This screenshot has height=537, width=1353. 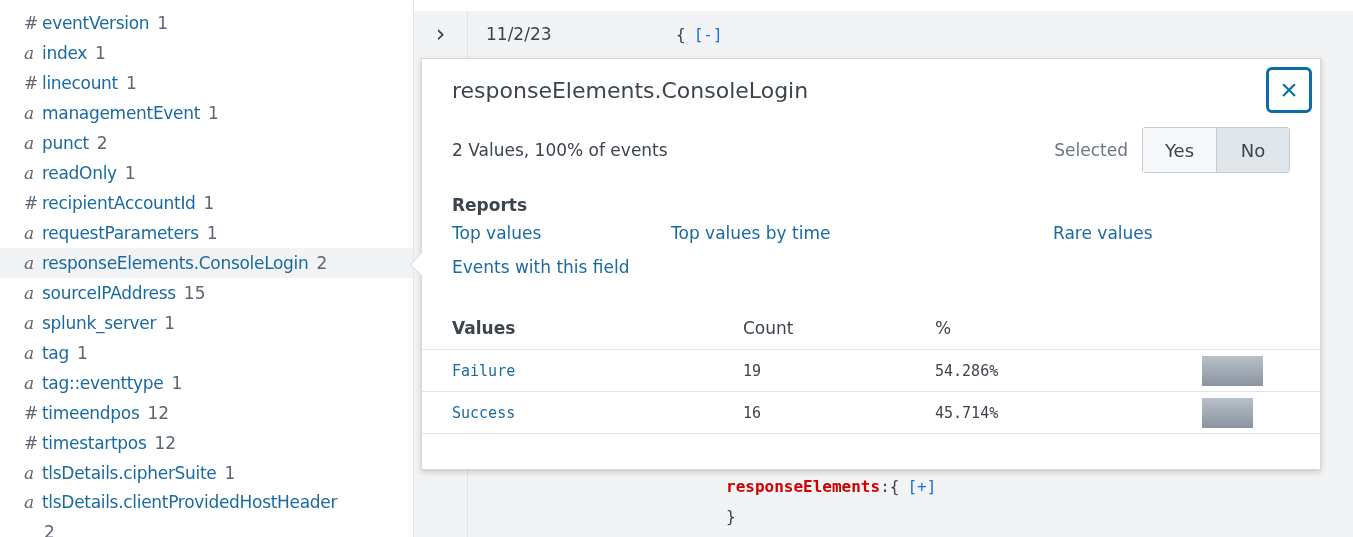 I want to click on field-list-item: a tlsDetails.cipherSuite 1, so click(x=206, y=473).